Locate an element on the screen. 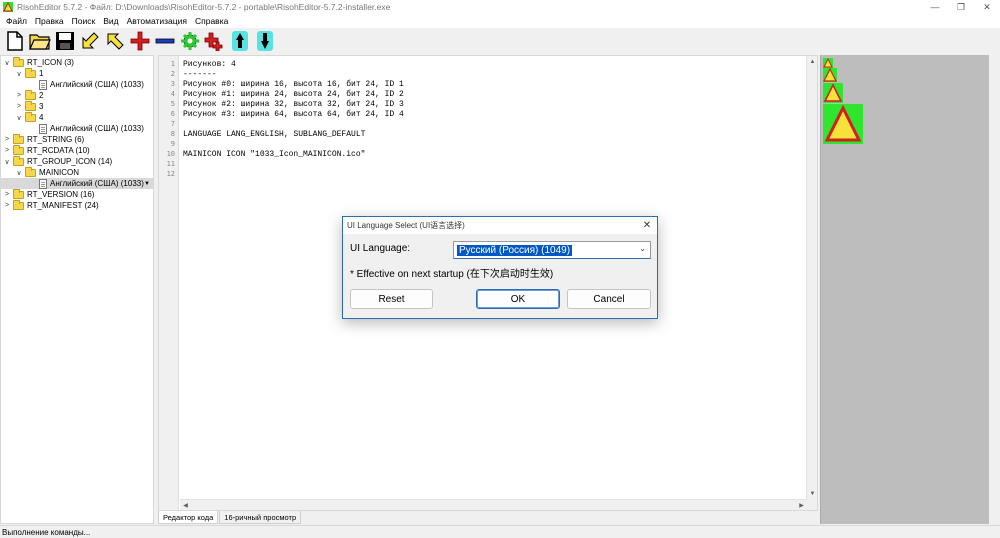 The image size is (1000, 538). tree-item-icon-1: ∨ 1 is located at coordinates (29, 73).